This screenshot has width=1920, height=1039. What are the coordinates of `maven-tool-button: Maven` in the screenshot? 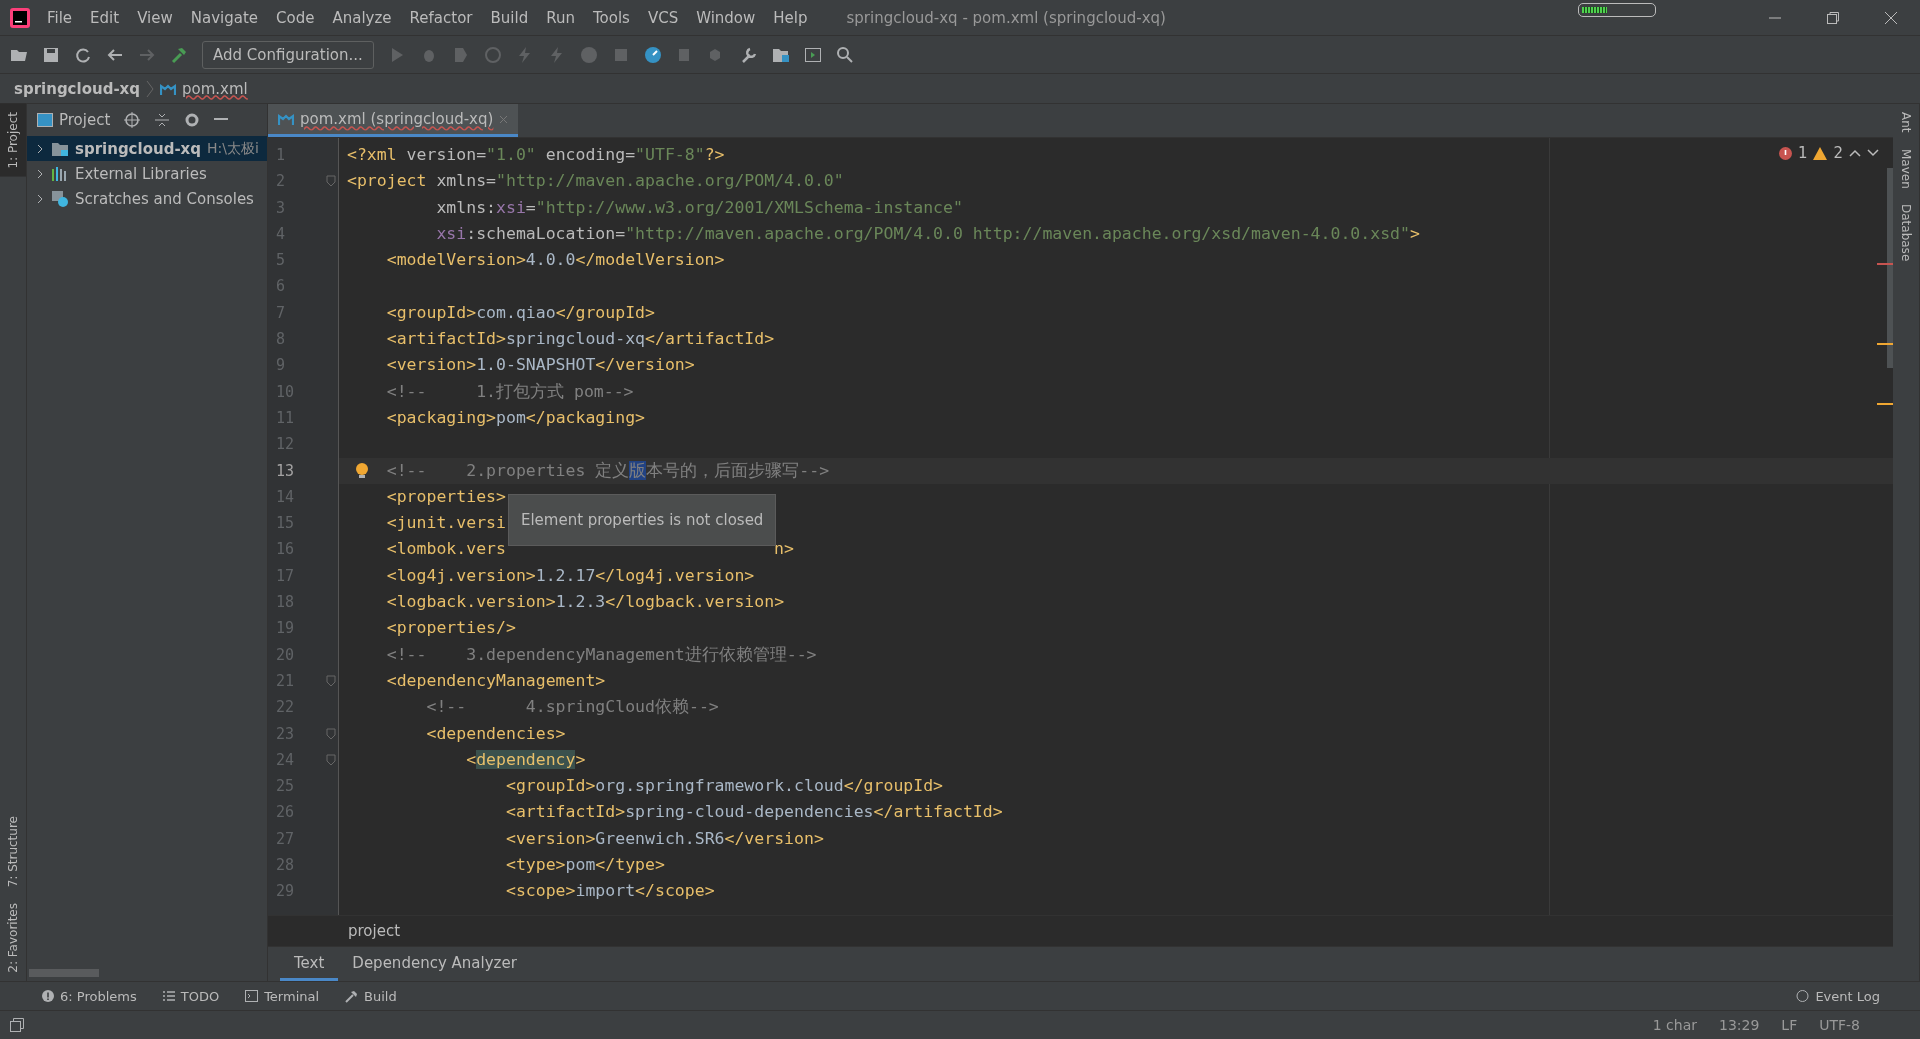 It's located at (1906, 168).